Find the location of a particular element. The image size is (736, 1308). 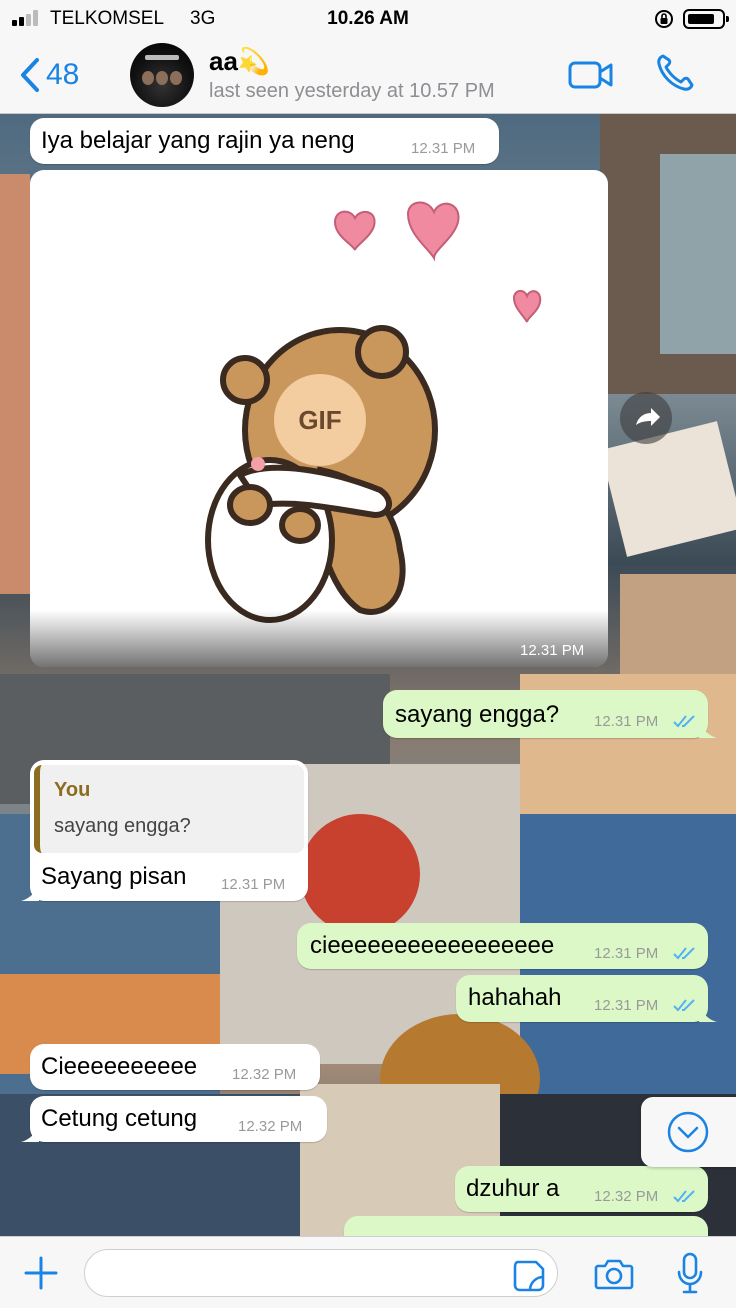

composer-bar is located at coordinates (368, 1272).